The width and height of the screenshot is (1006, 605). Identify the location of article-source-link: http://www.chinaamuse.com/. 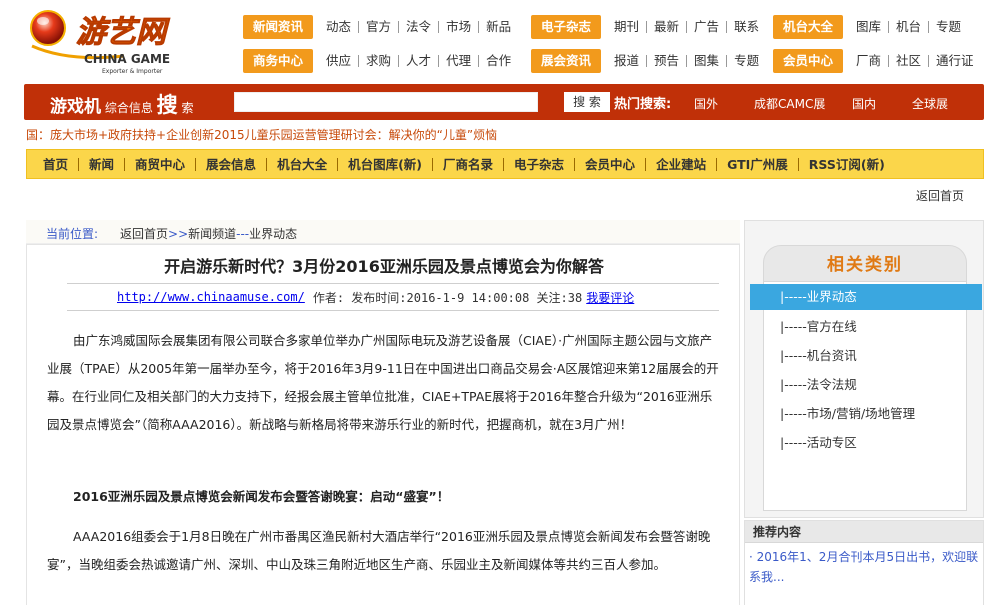
(211, 297).